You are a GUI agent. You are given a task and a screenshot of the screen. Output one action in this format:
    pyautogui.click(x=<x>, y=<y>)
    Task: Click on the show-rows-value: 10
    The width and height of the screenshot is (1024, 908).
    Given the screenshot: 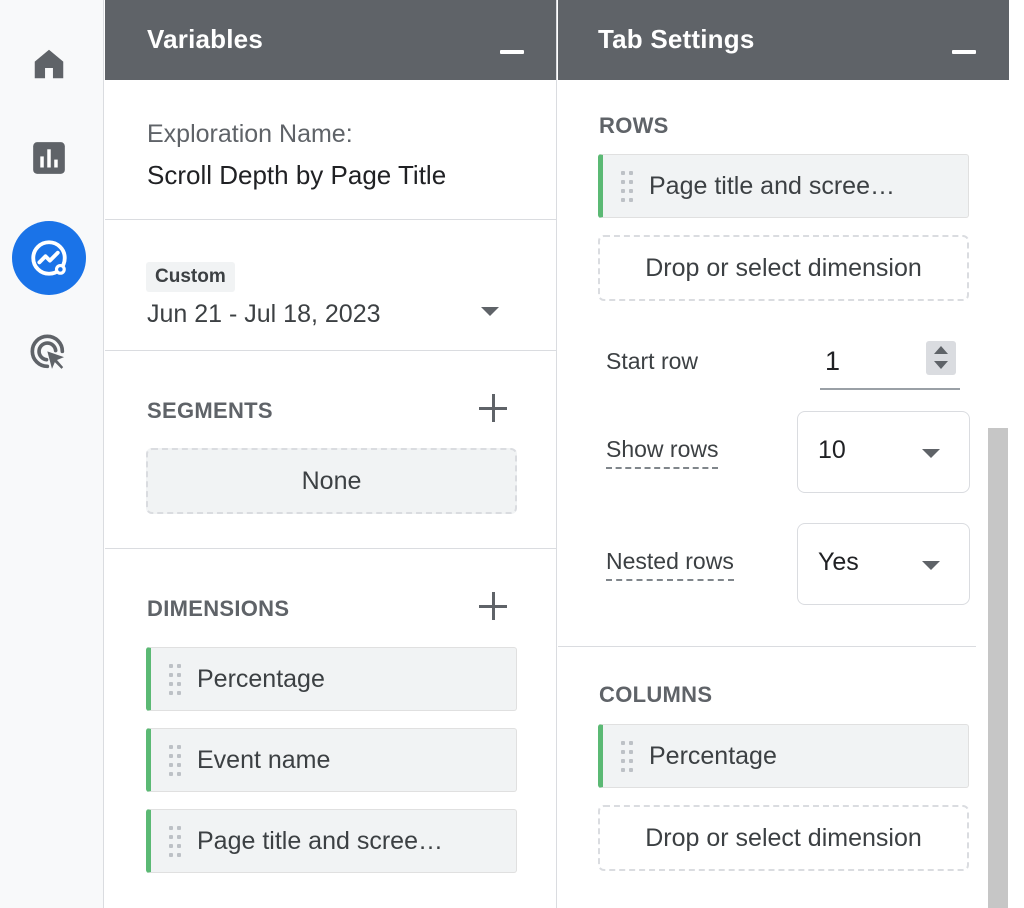 What is the action you would take?
    pyautogui.click(x=832, y=450)
    